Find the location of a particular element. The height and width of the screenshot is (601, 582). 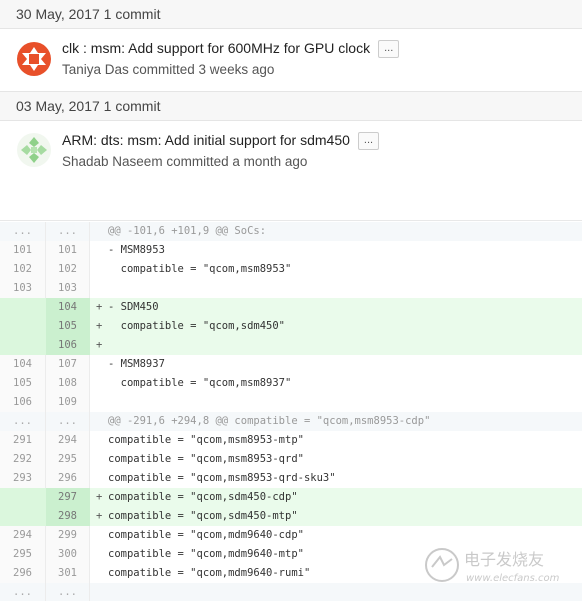

old-line-number: 295 is located at coordinates (23, 554).